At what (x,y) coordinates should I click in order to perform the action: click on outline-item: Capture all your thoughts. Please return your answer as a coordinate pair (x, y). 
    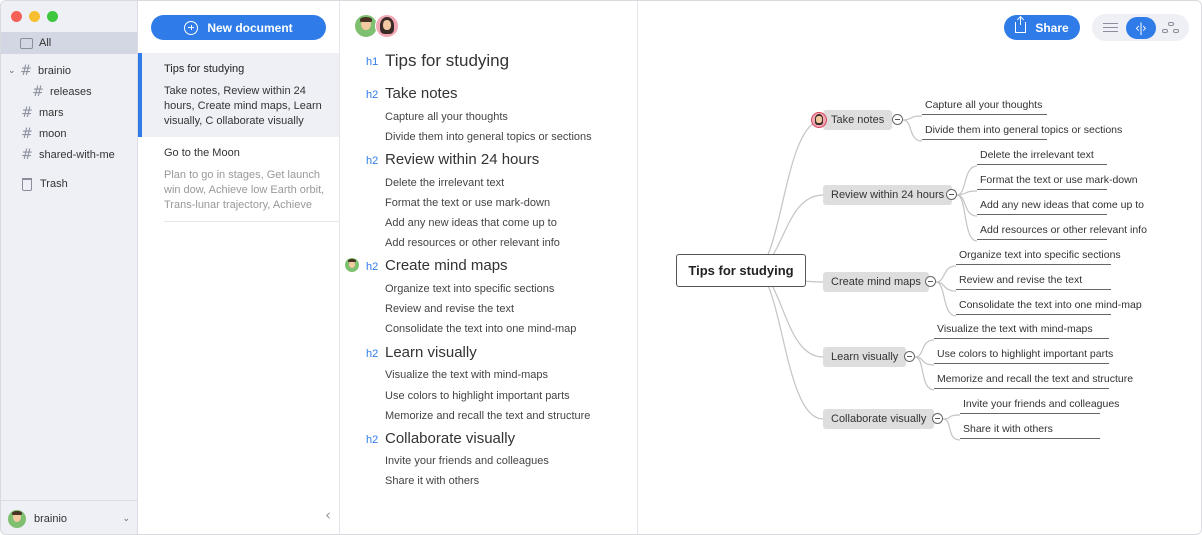
    Looking at the image, I should click on (489, 117).